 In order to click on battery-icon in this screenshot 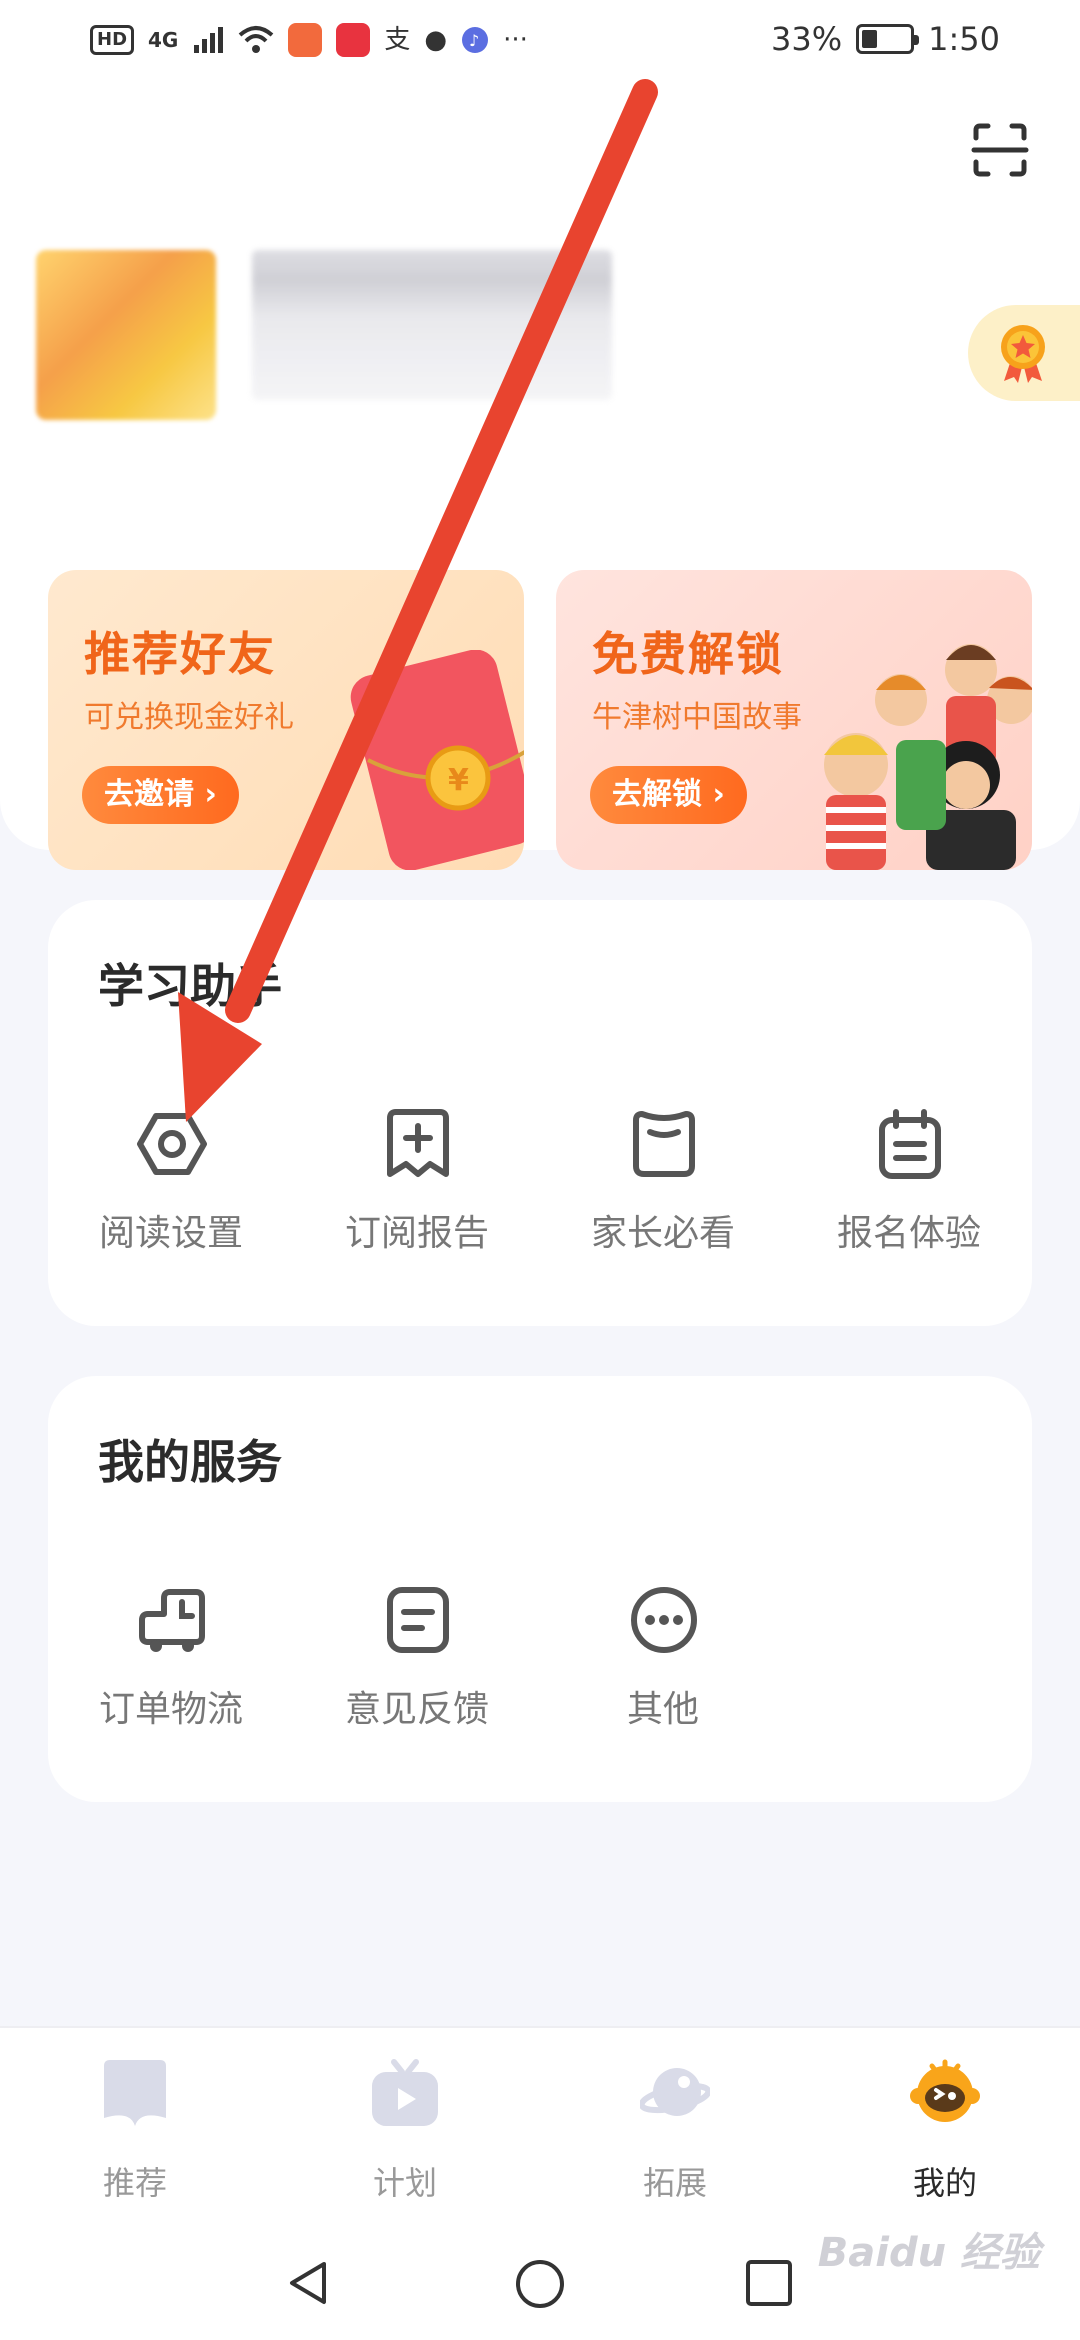, I will do `click(888, 39)`.